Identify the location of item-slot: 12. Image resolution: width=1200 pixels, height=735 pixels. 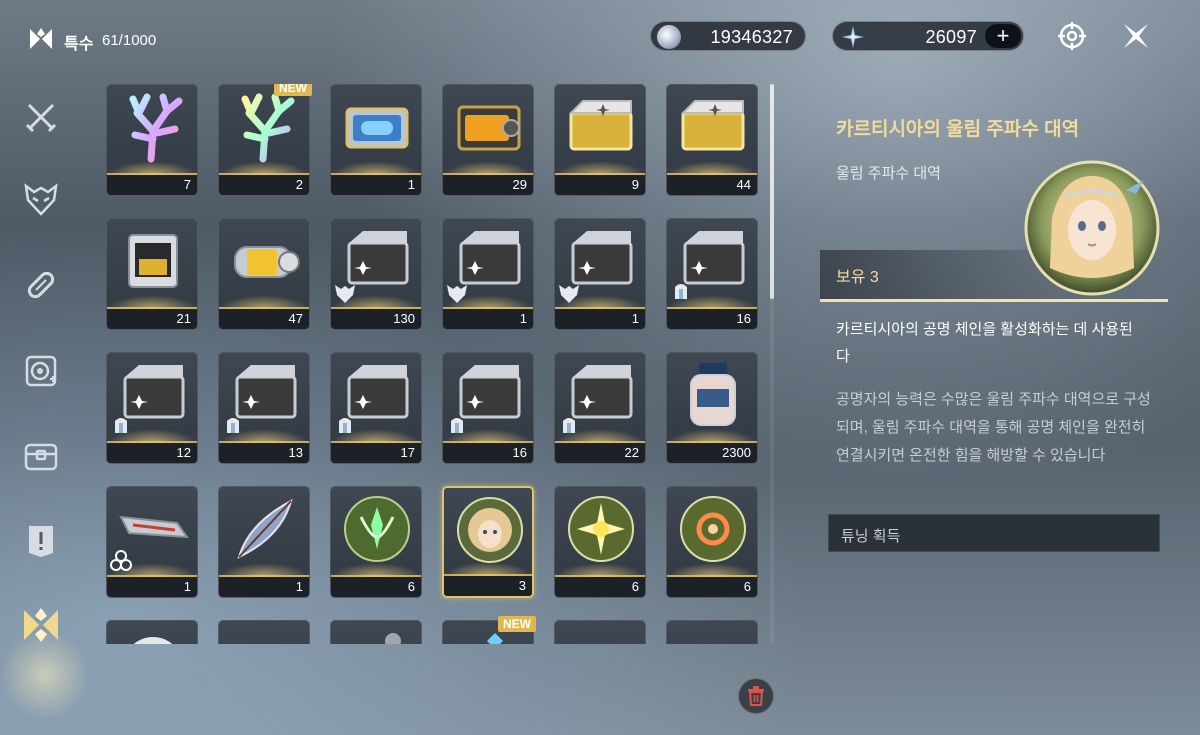
(152, 408).